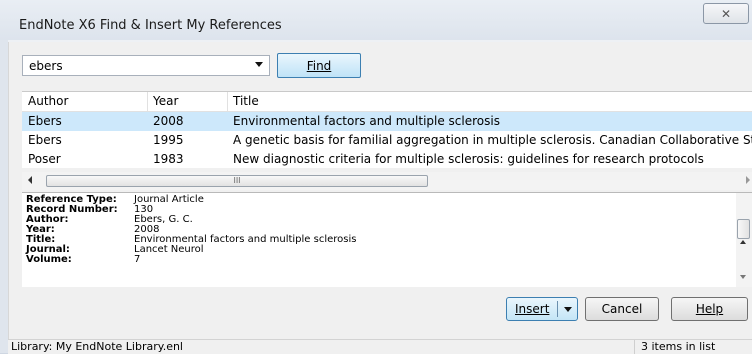 The image size is (752, 354). I want to click on cancel-button-label: Cancel, so click(622, 309).